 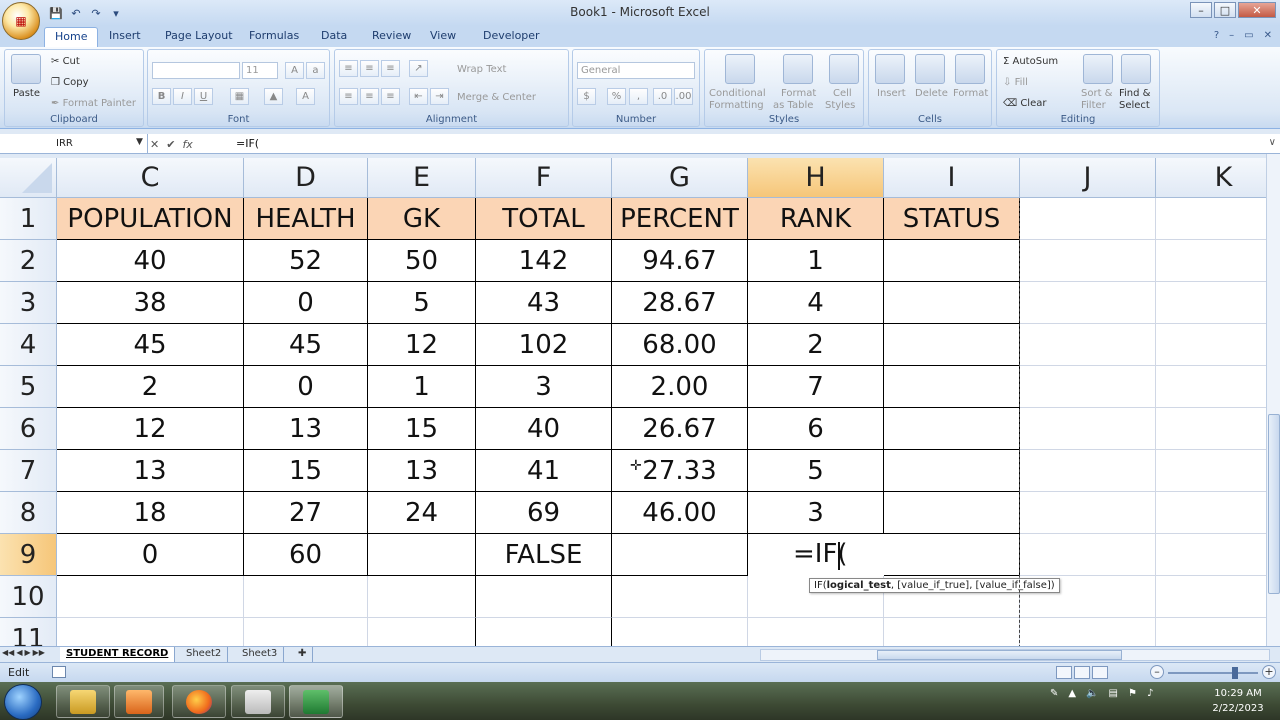 What do you see at coordinates (1088, 261) in the screenshot?
I see `cell-j2` at bounding box center [1088, 261].